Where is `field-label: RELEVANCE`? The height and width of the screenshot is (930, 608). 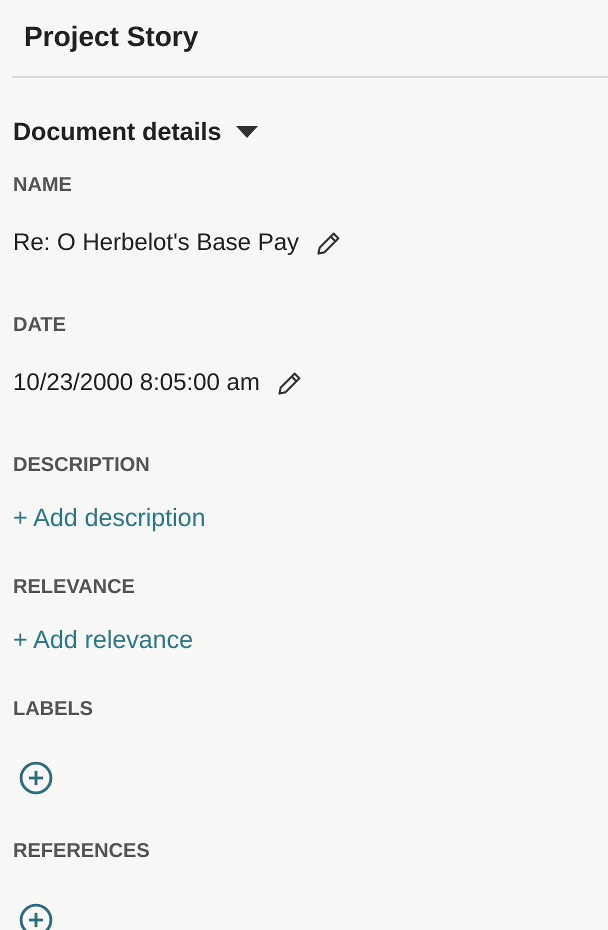
field-label: RELEVANCE is located at coordinates (74, 587).